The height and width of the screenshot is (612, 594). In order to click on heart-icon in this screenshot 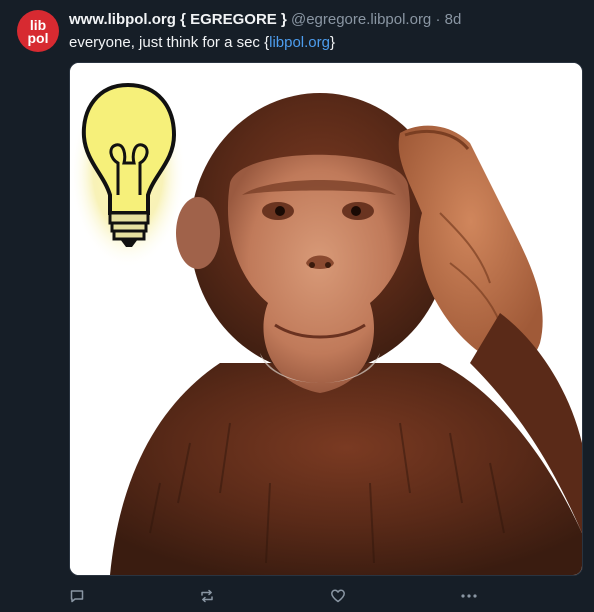, I will do `click(338, 596)`.